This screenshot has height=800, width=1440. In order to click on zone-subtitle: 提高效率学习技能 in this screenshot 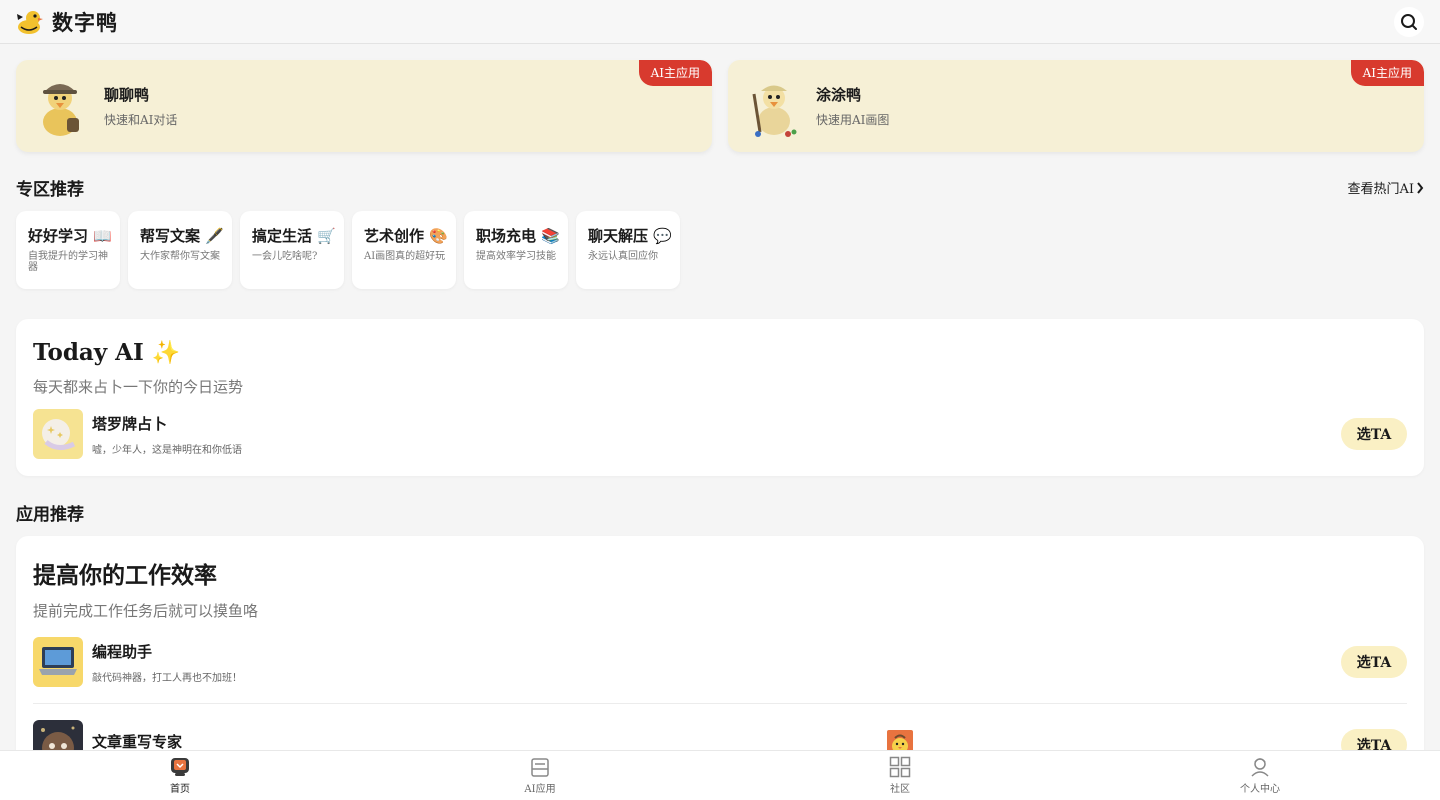, I will do `click(516, 256)`.